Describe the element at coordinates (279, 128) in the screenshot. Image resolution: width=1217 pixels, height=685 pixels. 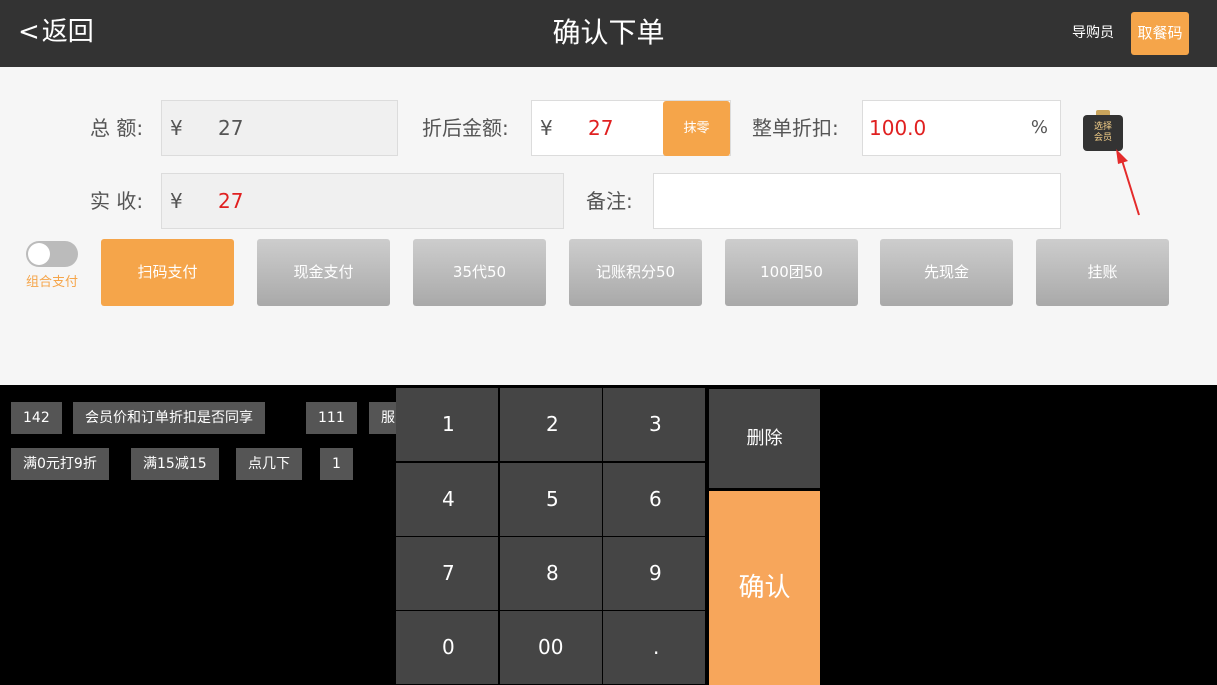
I see `total-amount-field: ¥ 27` at that location.